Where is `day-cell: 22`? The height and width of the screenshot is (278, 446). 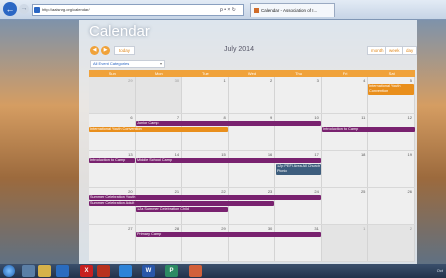
day-cell: 22 is located at coordinates (205, 206).